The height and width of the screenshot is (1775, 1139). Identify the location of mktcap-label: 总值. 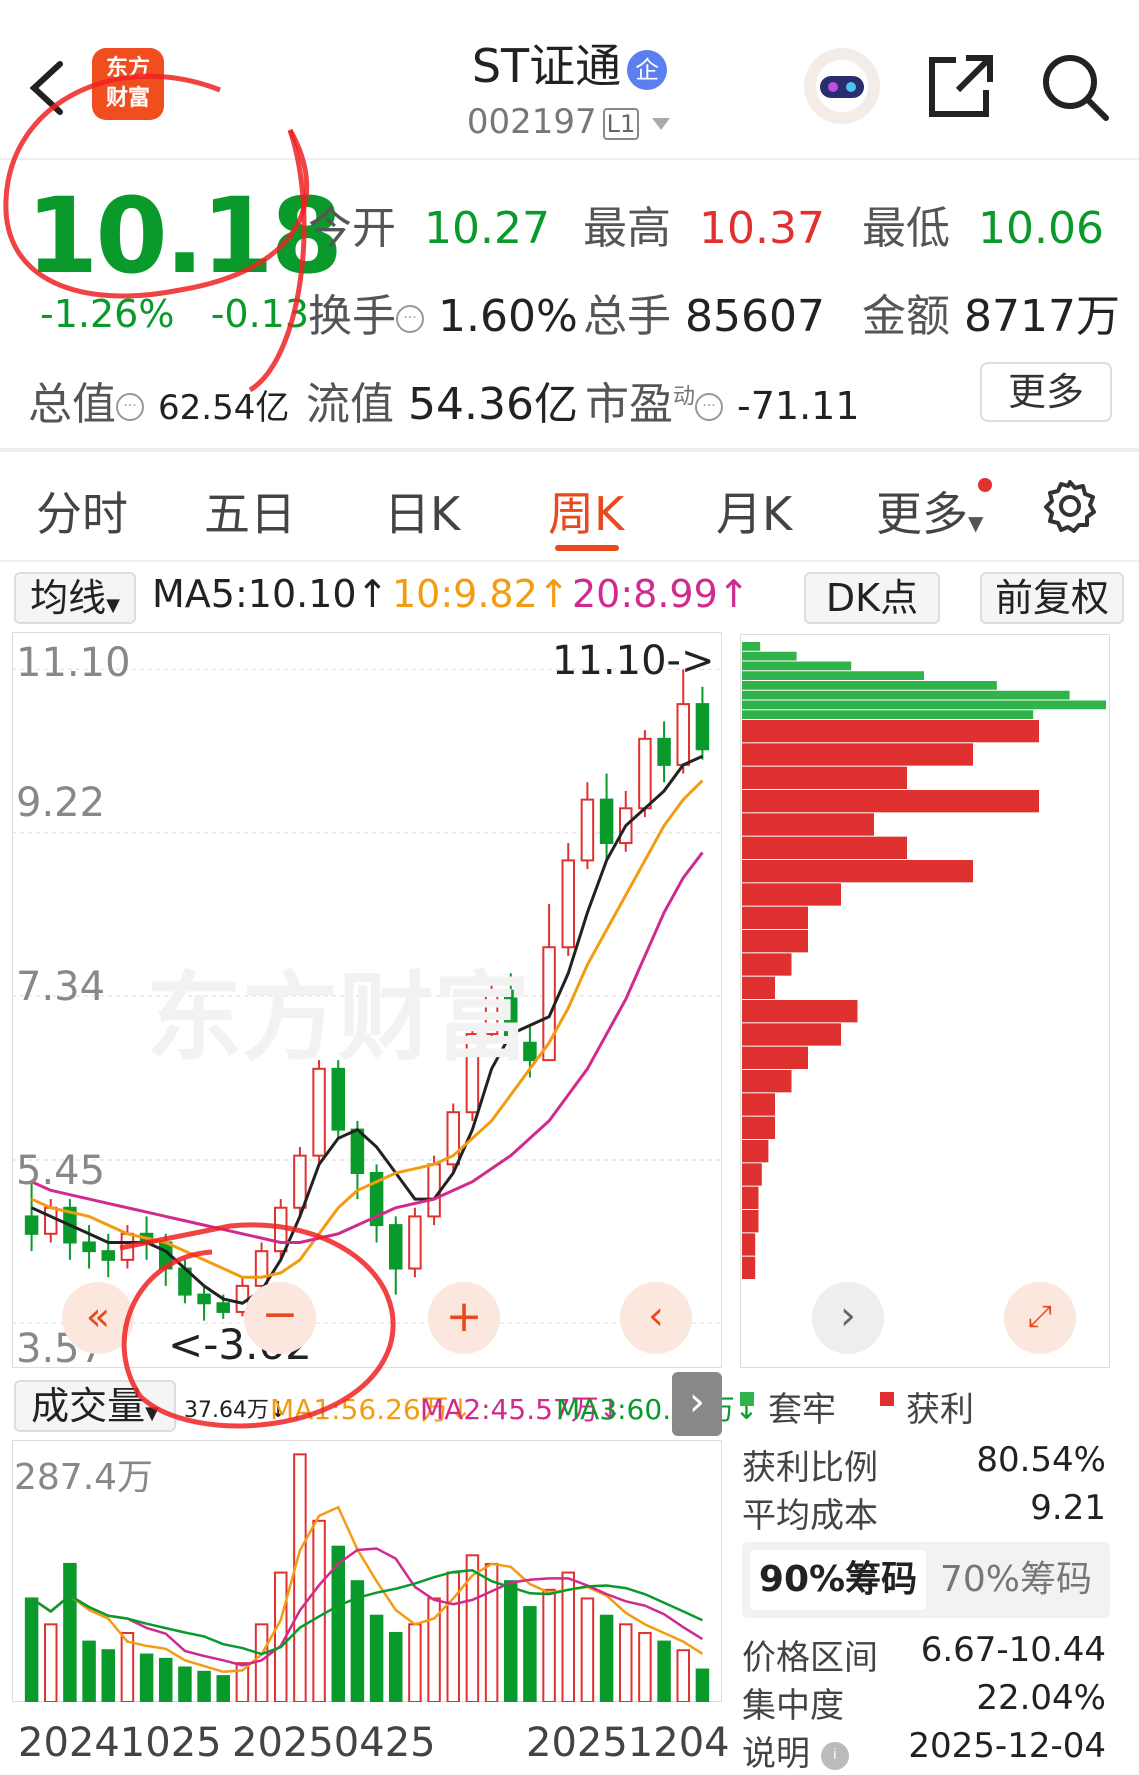
(72, 404).